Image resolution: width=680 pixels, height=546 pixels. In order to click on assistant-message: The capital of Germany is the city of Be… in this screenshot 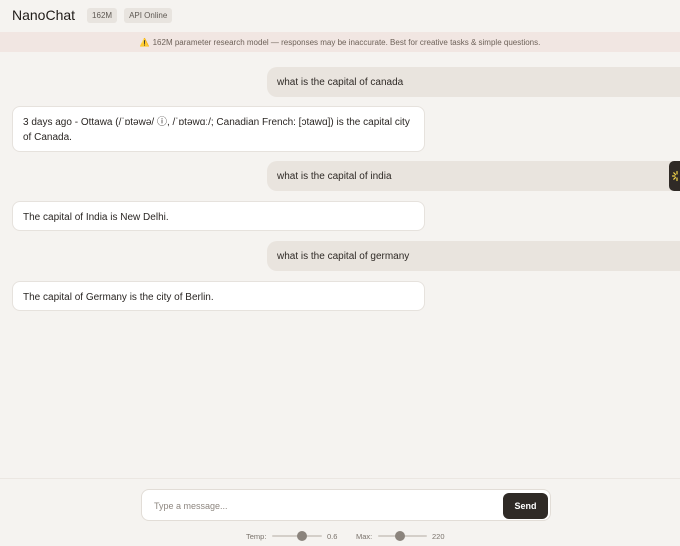, I will do `click(218, 296)`.